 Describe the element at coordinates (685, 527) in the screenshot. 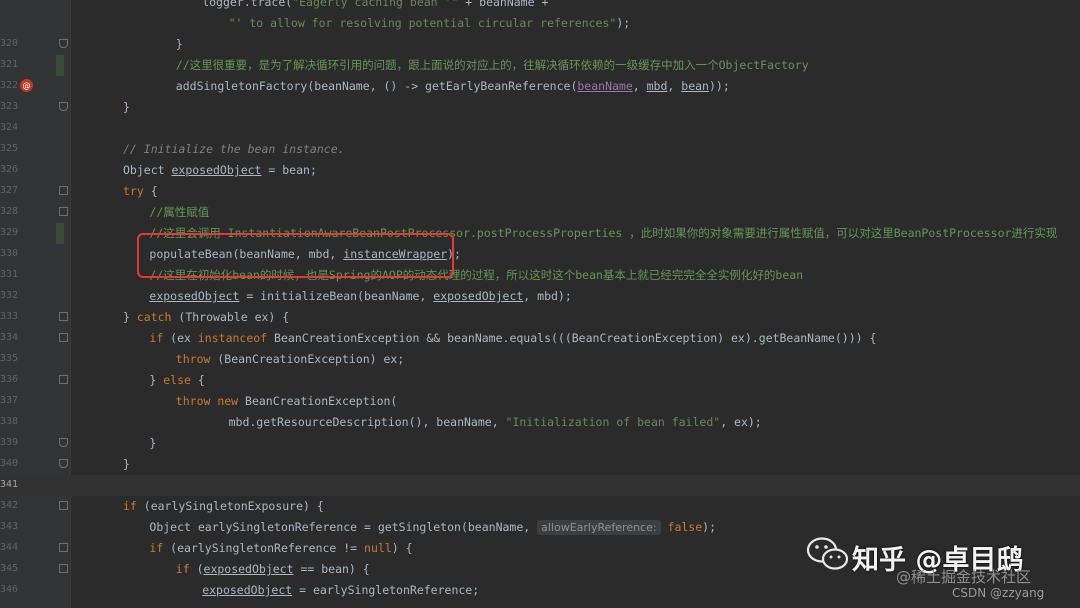

I see `code-token: false` at that location.